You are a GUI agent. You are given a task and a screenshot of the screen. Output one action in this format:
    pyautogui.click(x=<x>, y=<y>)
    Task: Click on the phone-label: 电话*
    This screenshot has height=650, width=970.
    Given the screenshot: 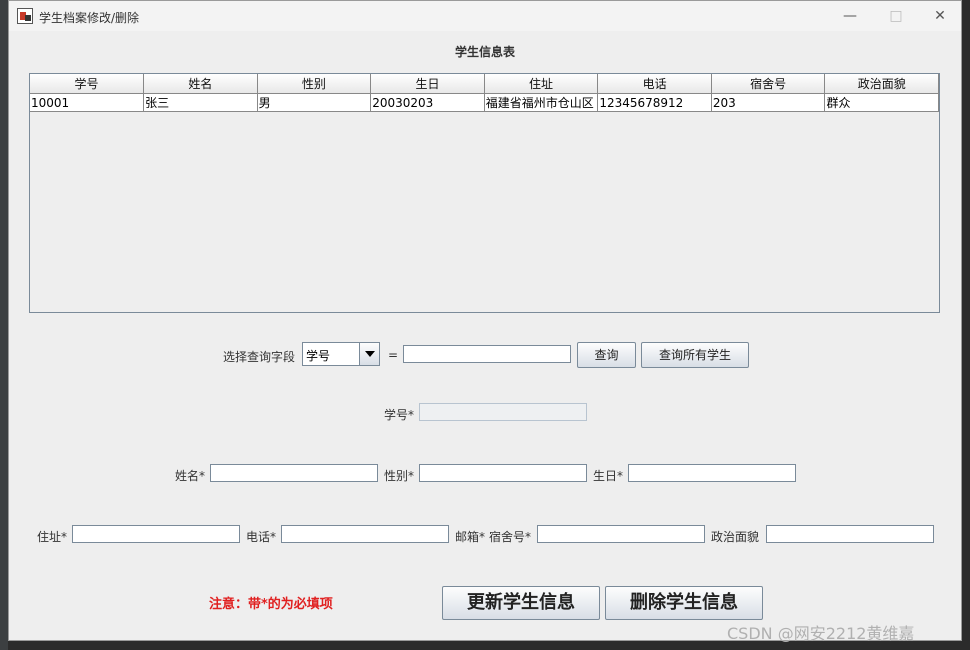 What is the action you would take?
    pyautogui.click(x=261, y=537)
    